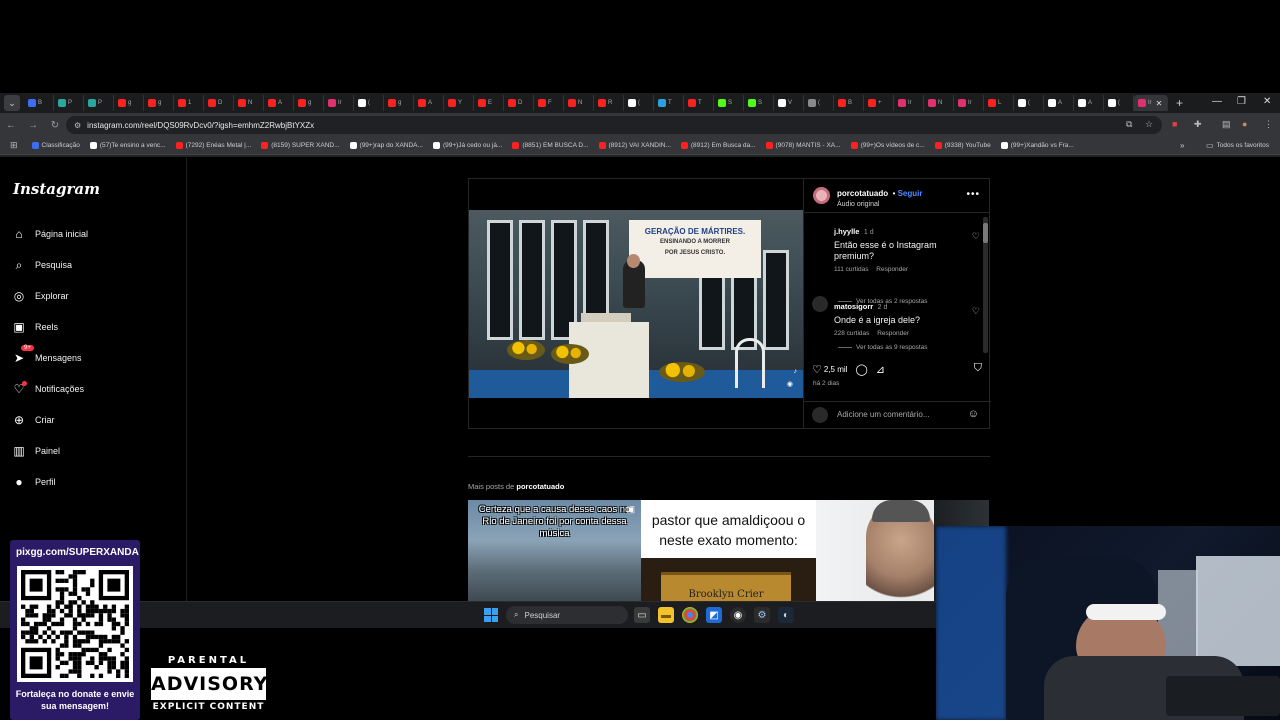 The image size is (1280, 720). What do you see at coordinates (861, 369) in the screenshot?
I see `comment-icon: ◯` at bounding box center [861, 369].